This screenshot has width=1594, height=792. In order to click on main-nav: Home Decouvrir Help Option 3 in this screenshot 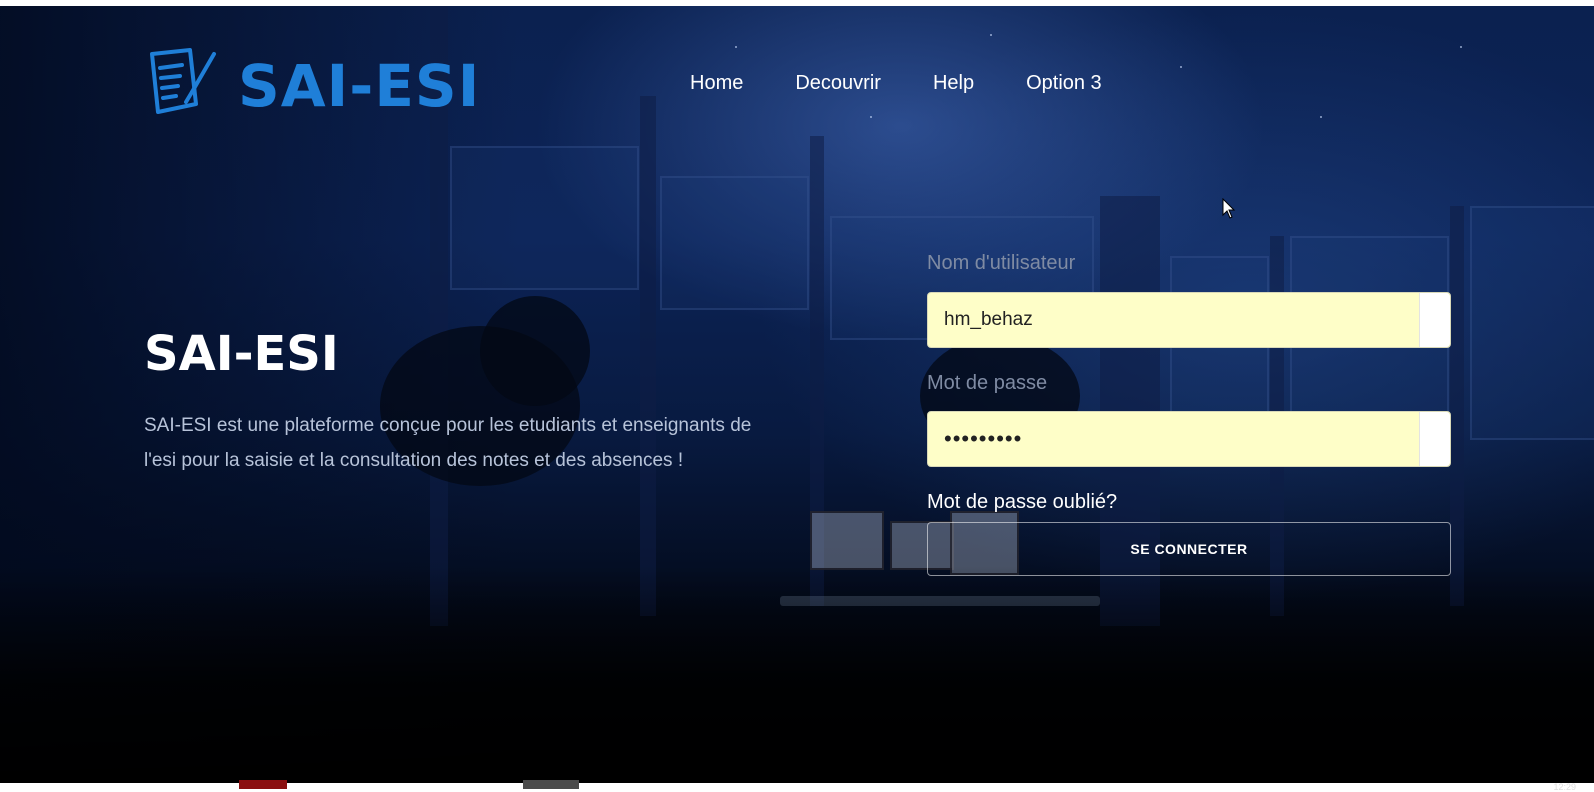, I will do `click(896, 83)`.